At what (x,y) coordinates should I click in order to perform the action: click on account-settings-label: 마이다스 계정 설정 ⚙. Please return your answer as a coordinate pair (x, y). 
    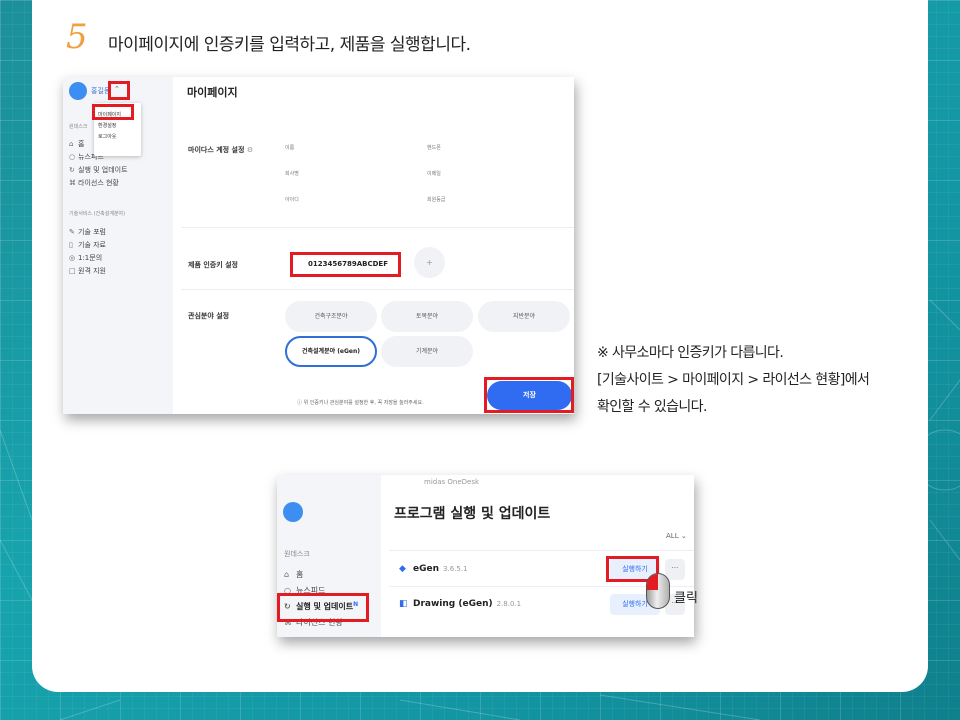
    Looking at the image, I should click on (221, 150).